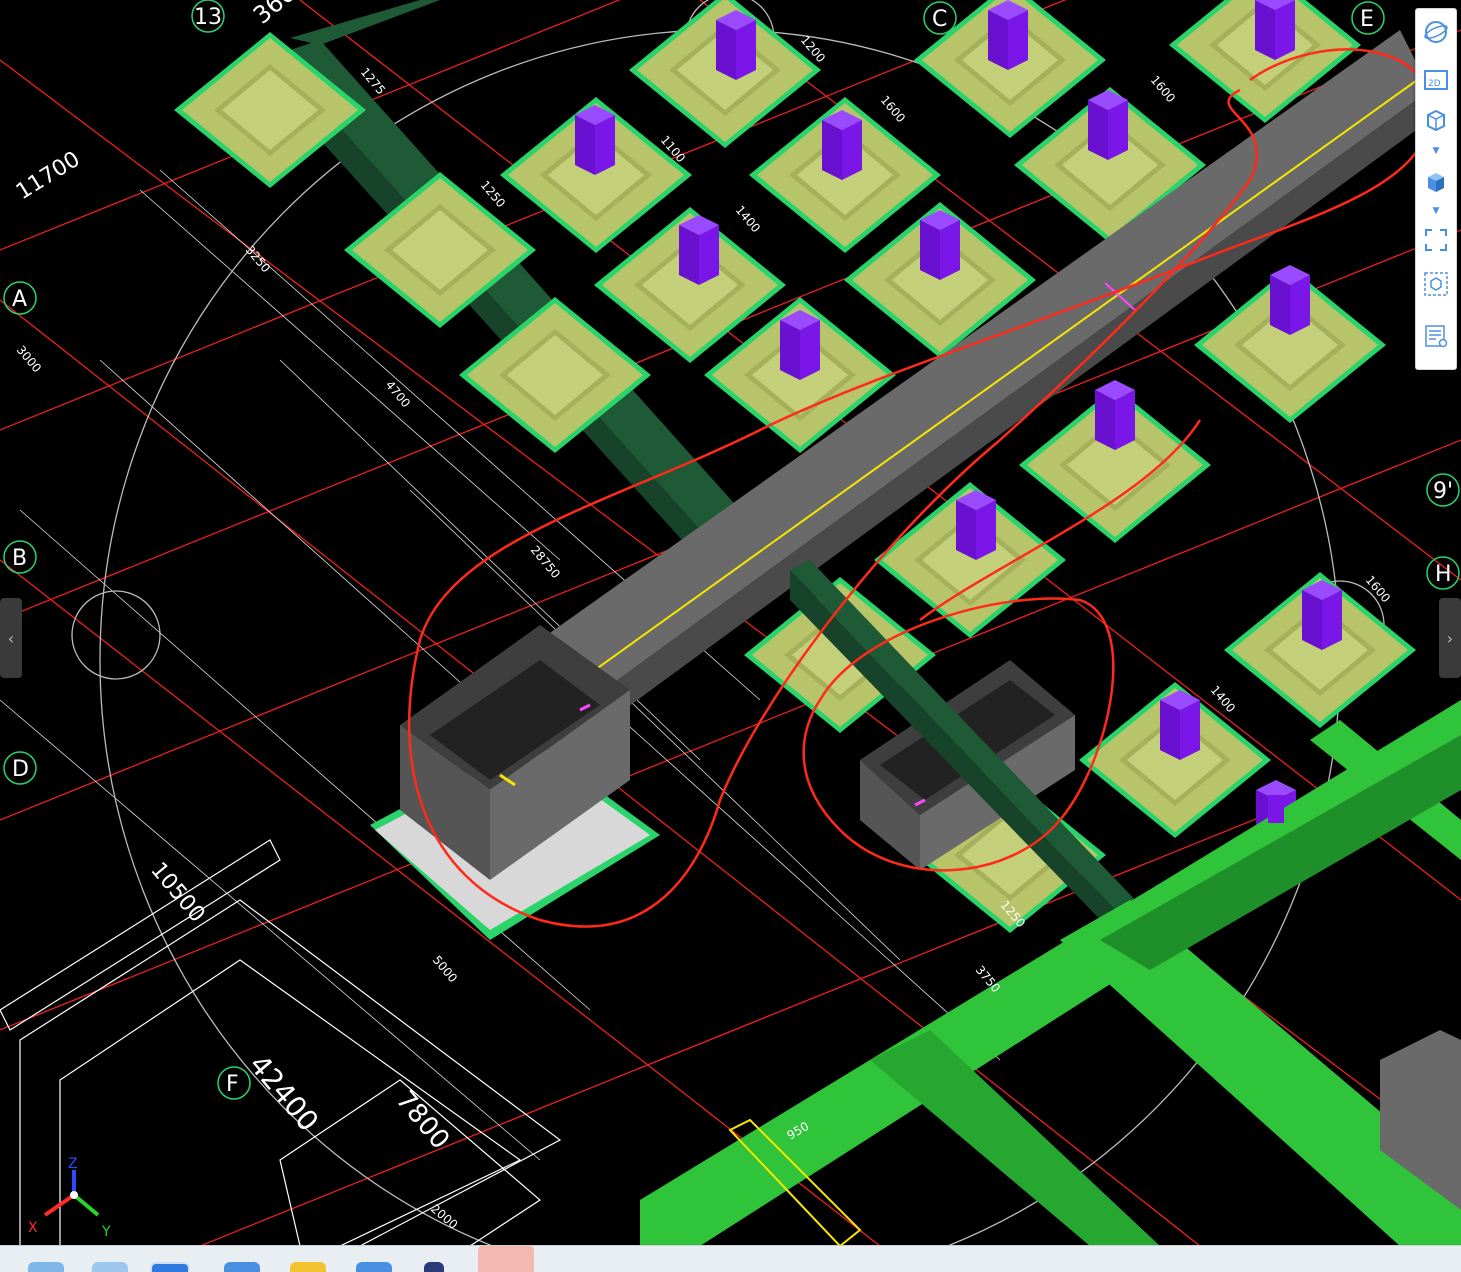 Image resolution: width=1461 pixels, height=1272 pixels. I want to click on view-3d-cube-icon, so click(1436, 120).